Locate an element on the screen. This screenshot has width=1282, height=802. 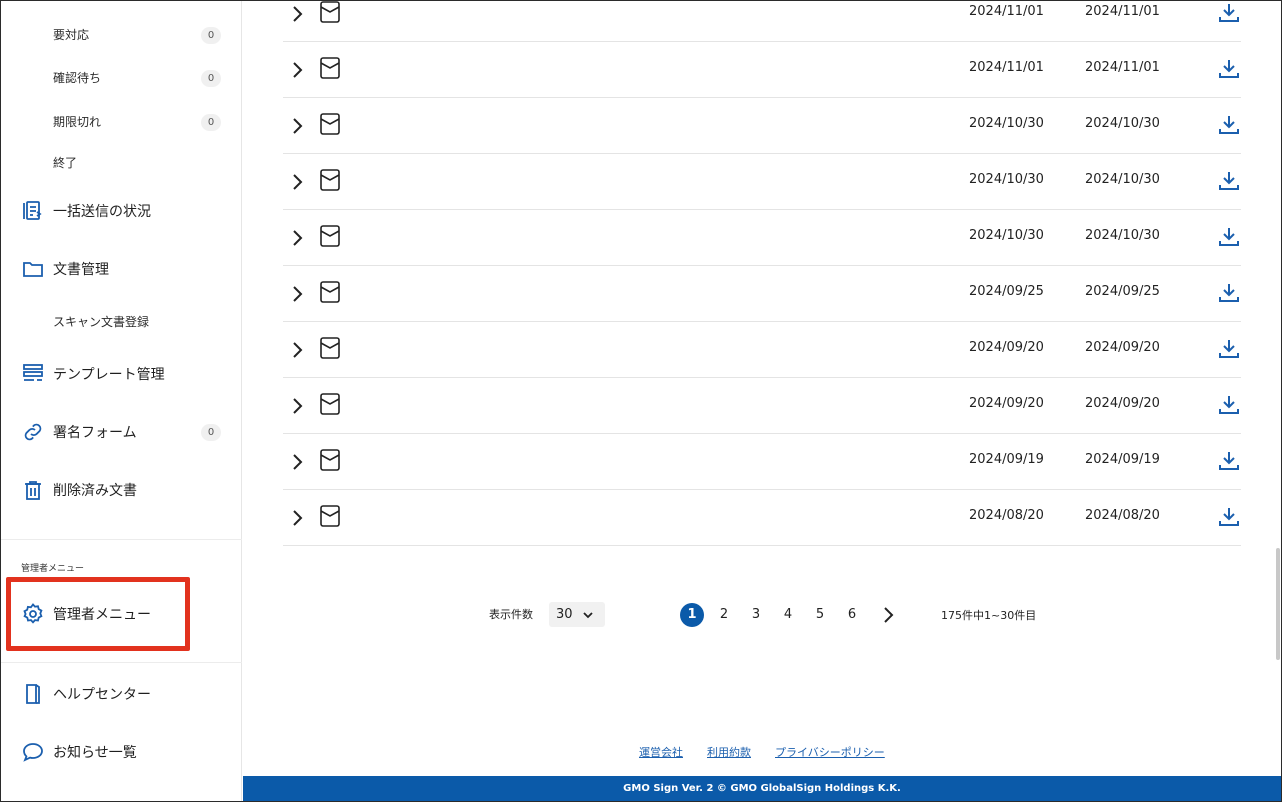
sidebar-subitem-expired: 期限切れ is located at coordinates (77, 122).